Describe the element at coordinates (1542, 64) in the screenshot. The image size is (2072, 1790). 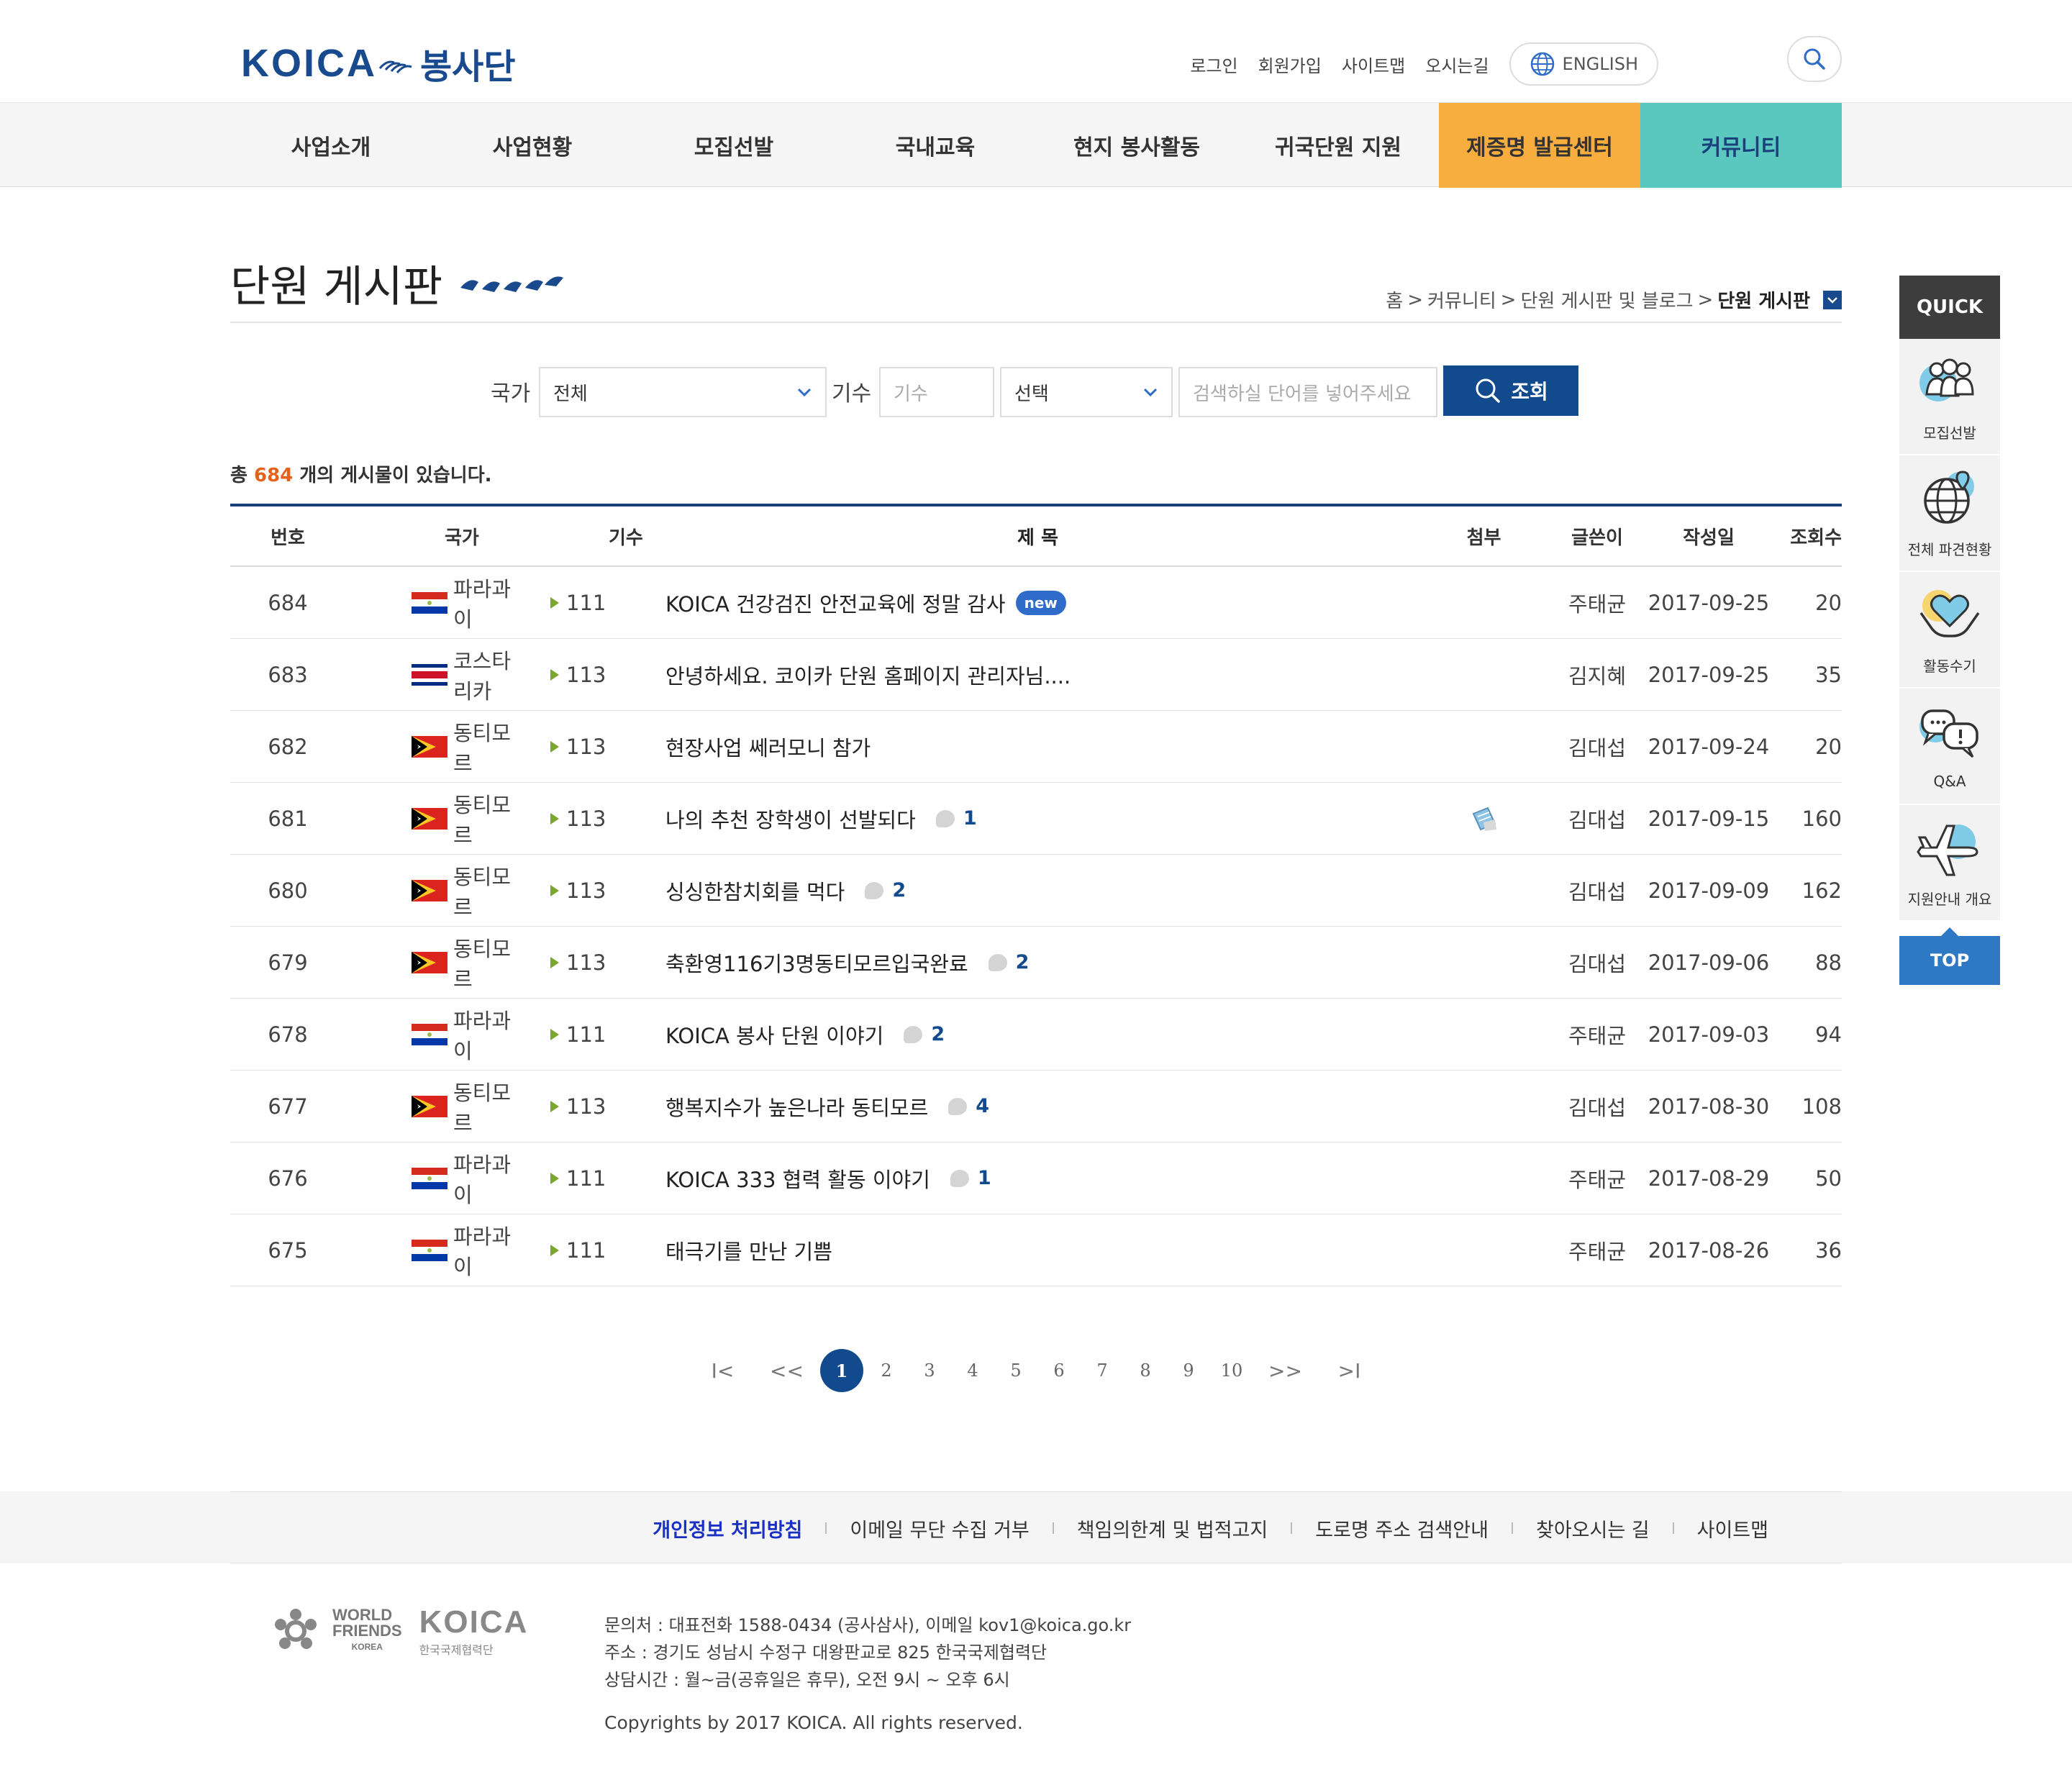
I see `globe-small-icon` at that location.